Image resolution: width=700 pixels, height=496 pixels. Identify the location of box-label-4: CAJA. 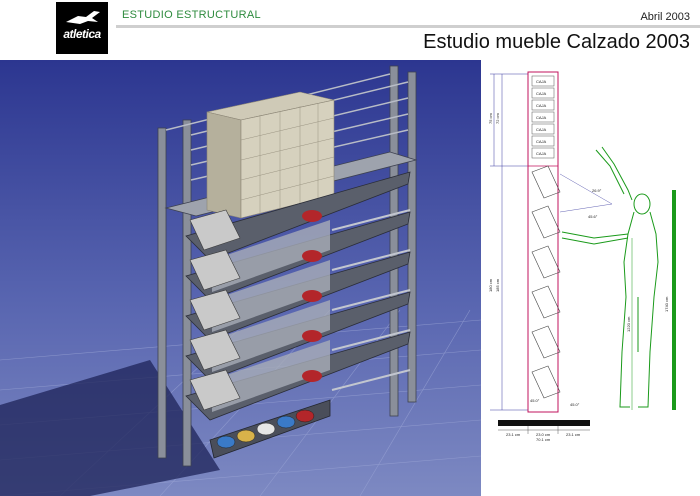
(541, 117).